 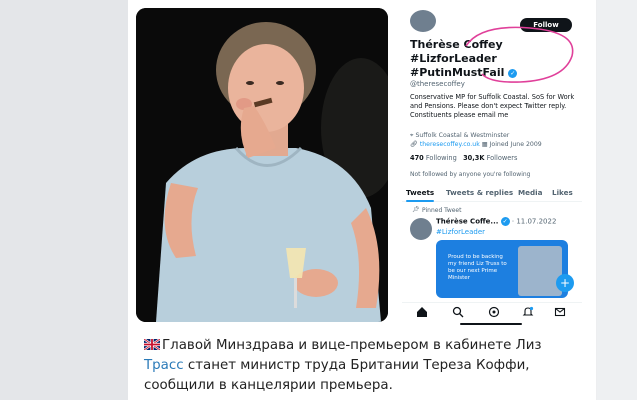 What do you see at coordinates (490, 158) in the screenshot?
I see `followers-link: 30,3K Followers` at bounding box center [490, 158].